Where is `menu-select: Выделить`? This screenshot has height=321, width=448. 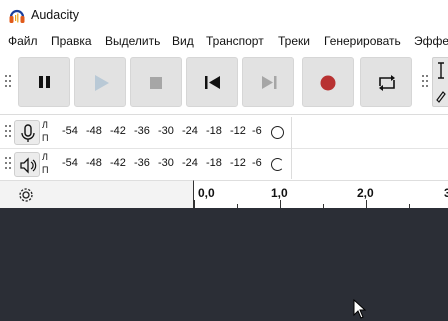 menu-select: Выделить is located at coordinates (132, 41).